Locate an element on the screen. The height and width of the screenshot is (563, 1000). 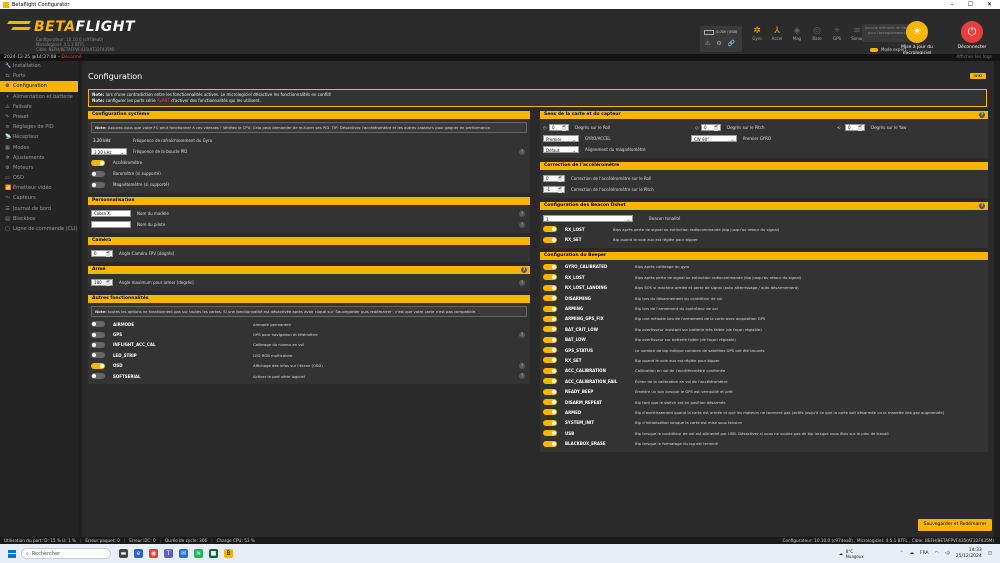
airmode-toggle is located at coordinates (98, 324).